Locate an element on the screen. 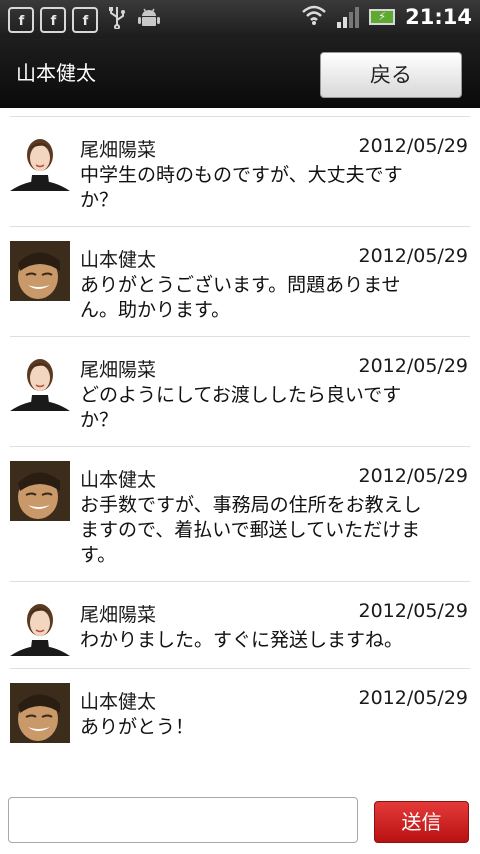  back-button: 戻る is located at coordinates (391, 75).